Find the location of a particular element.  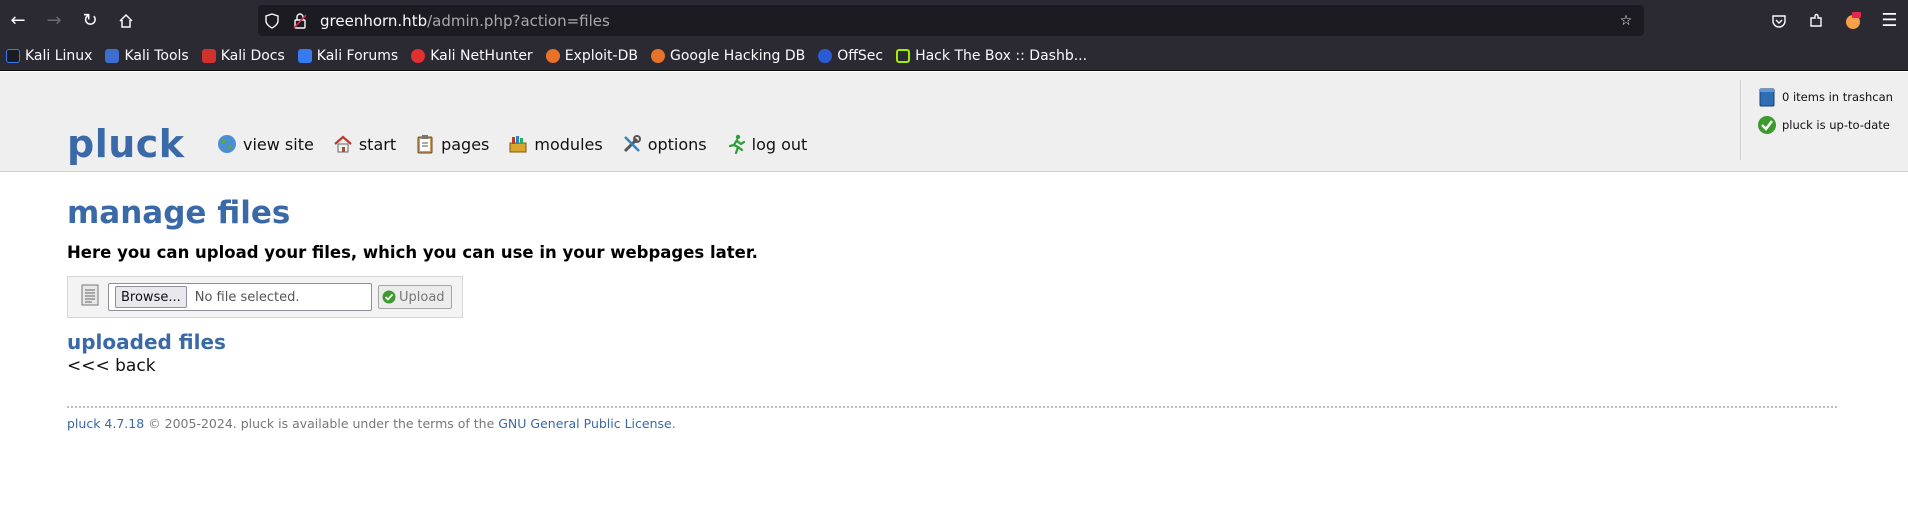

update-status: pluck is up-to-date is located at coordinates (1832, 125).